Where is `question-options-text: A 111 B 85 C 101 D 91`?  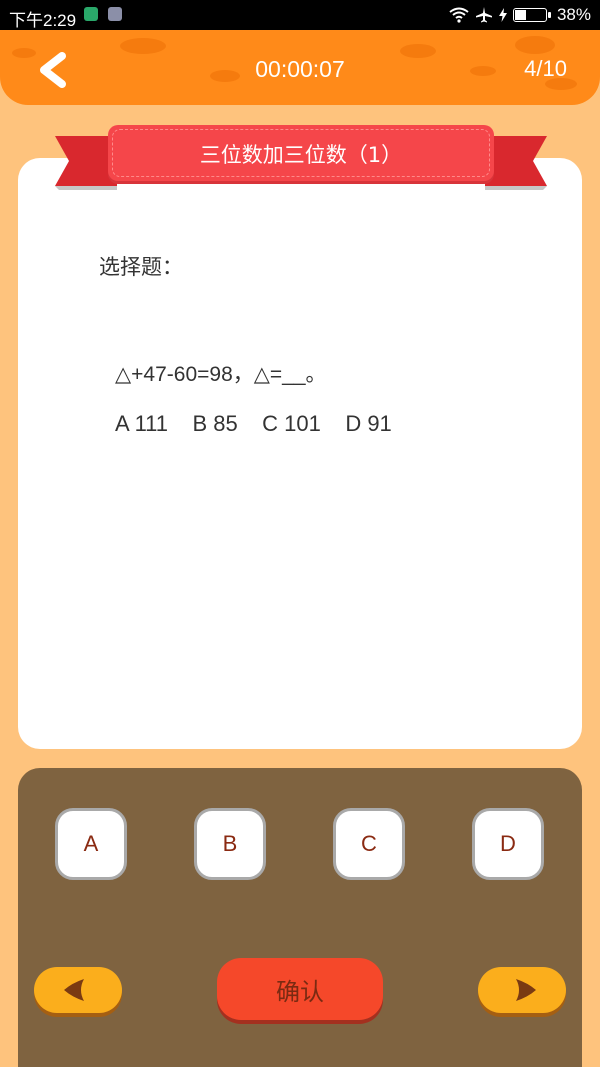
question-options-text: A 111 B 85 C 101 D 91 is located at coordinates (253, 423).